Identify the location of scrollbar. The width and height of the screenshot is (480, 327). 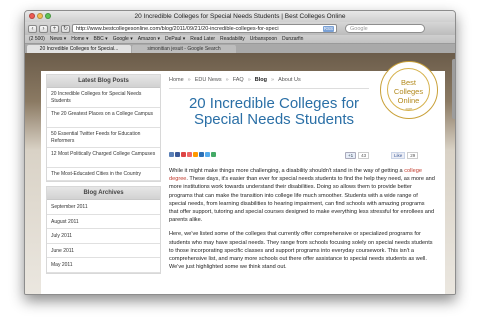
(453, 174).